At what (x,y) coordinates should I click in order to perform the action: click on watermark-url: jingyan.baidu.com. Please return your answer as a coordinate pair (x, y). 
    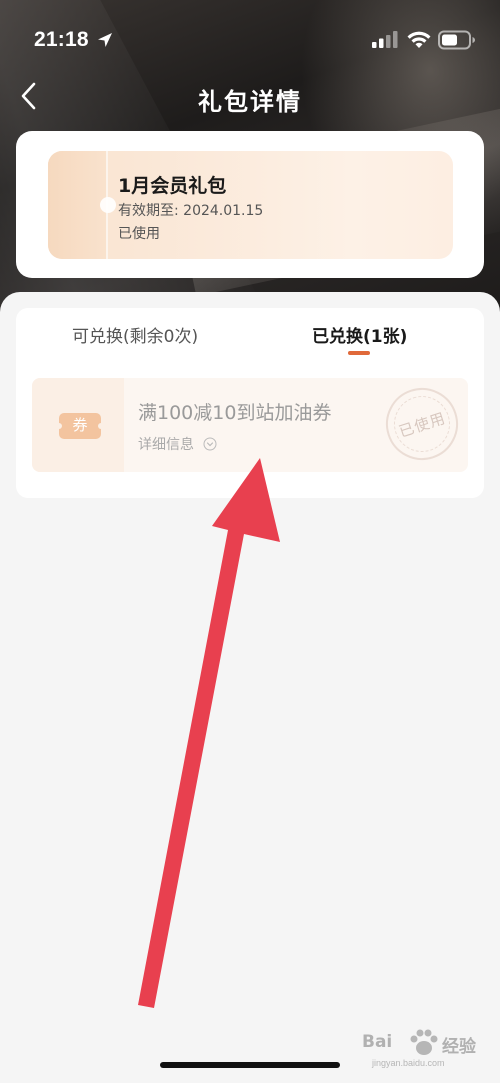
    Looking at the image, I should click on (408, 1063).